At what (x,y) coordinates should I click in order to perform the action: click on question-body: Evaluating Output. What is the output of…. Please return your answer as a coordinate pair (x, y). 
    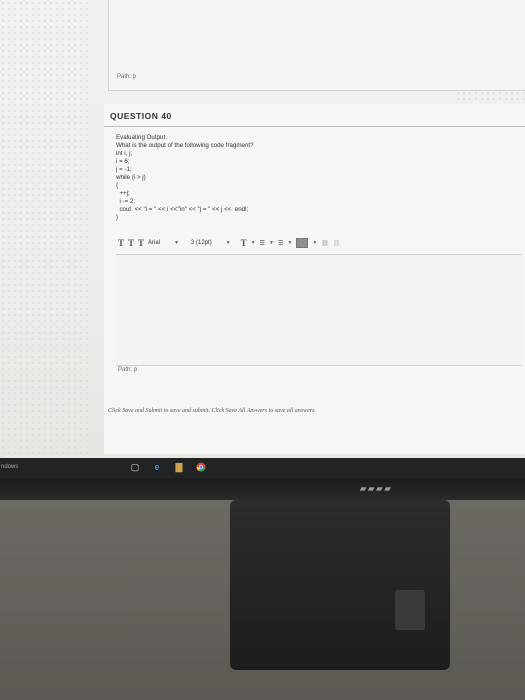
    Looking at the image, I should click on (185, 178).